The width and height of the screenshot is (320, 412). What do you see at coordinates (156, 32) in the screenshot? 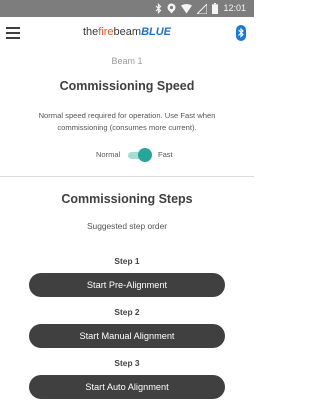
I see `brand-blue: BLUE` at bounding box center [156, 32].